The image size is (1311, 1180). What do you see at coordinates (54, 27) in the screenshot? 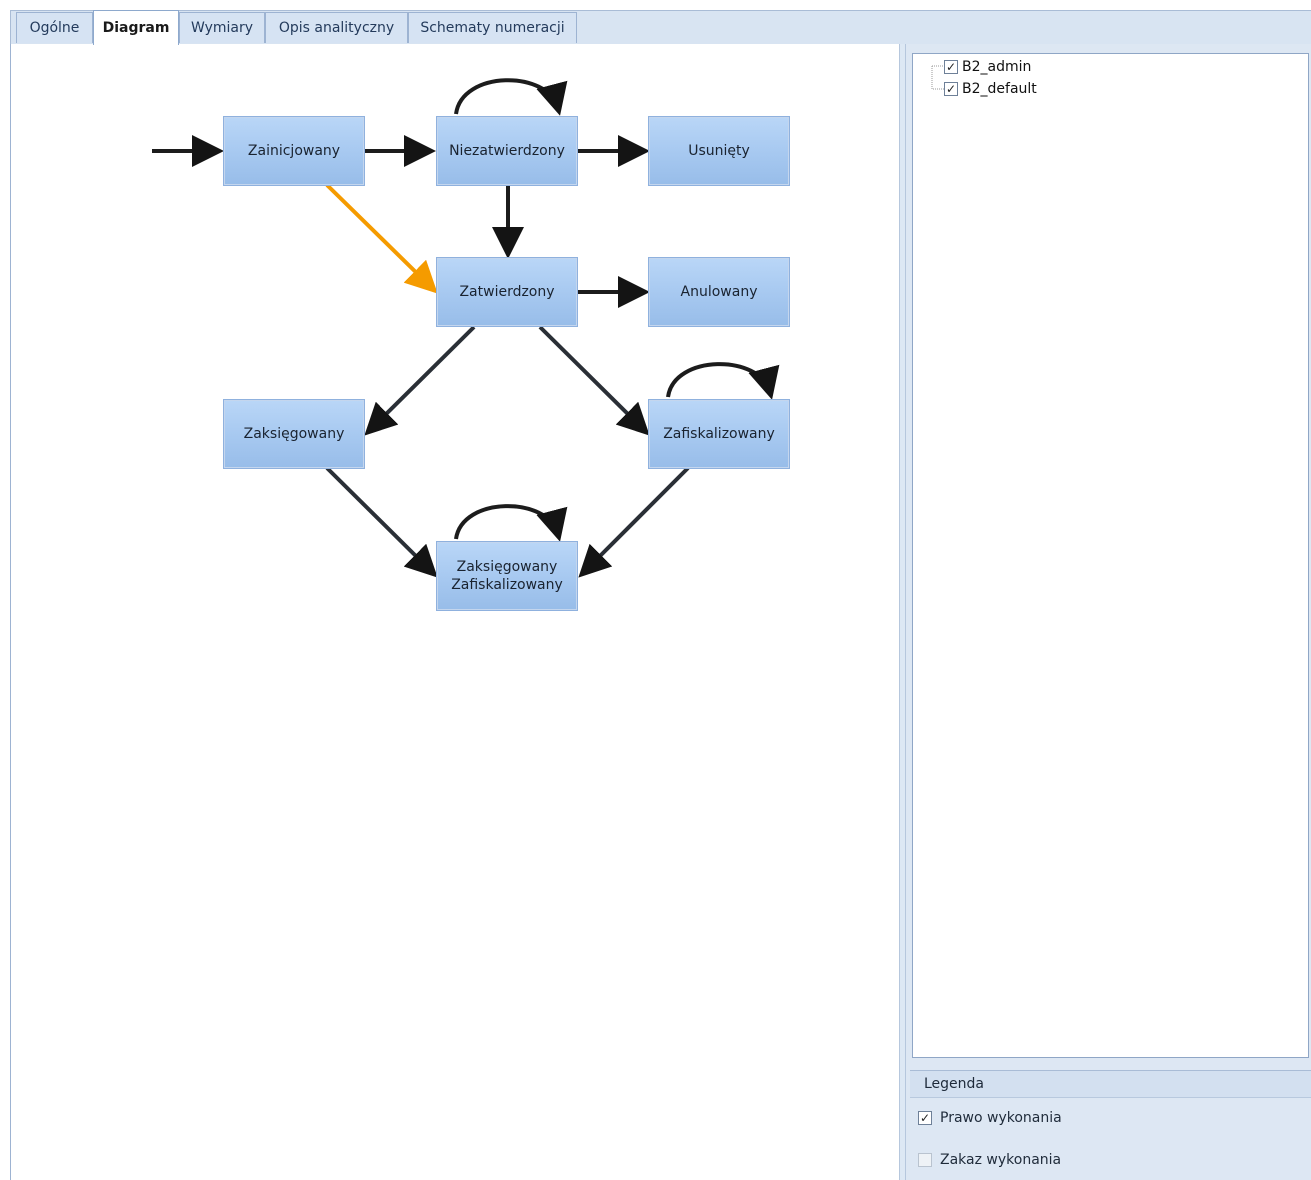
I see `tab-ogolne: Ogólne` at bounding box center [54, 27].